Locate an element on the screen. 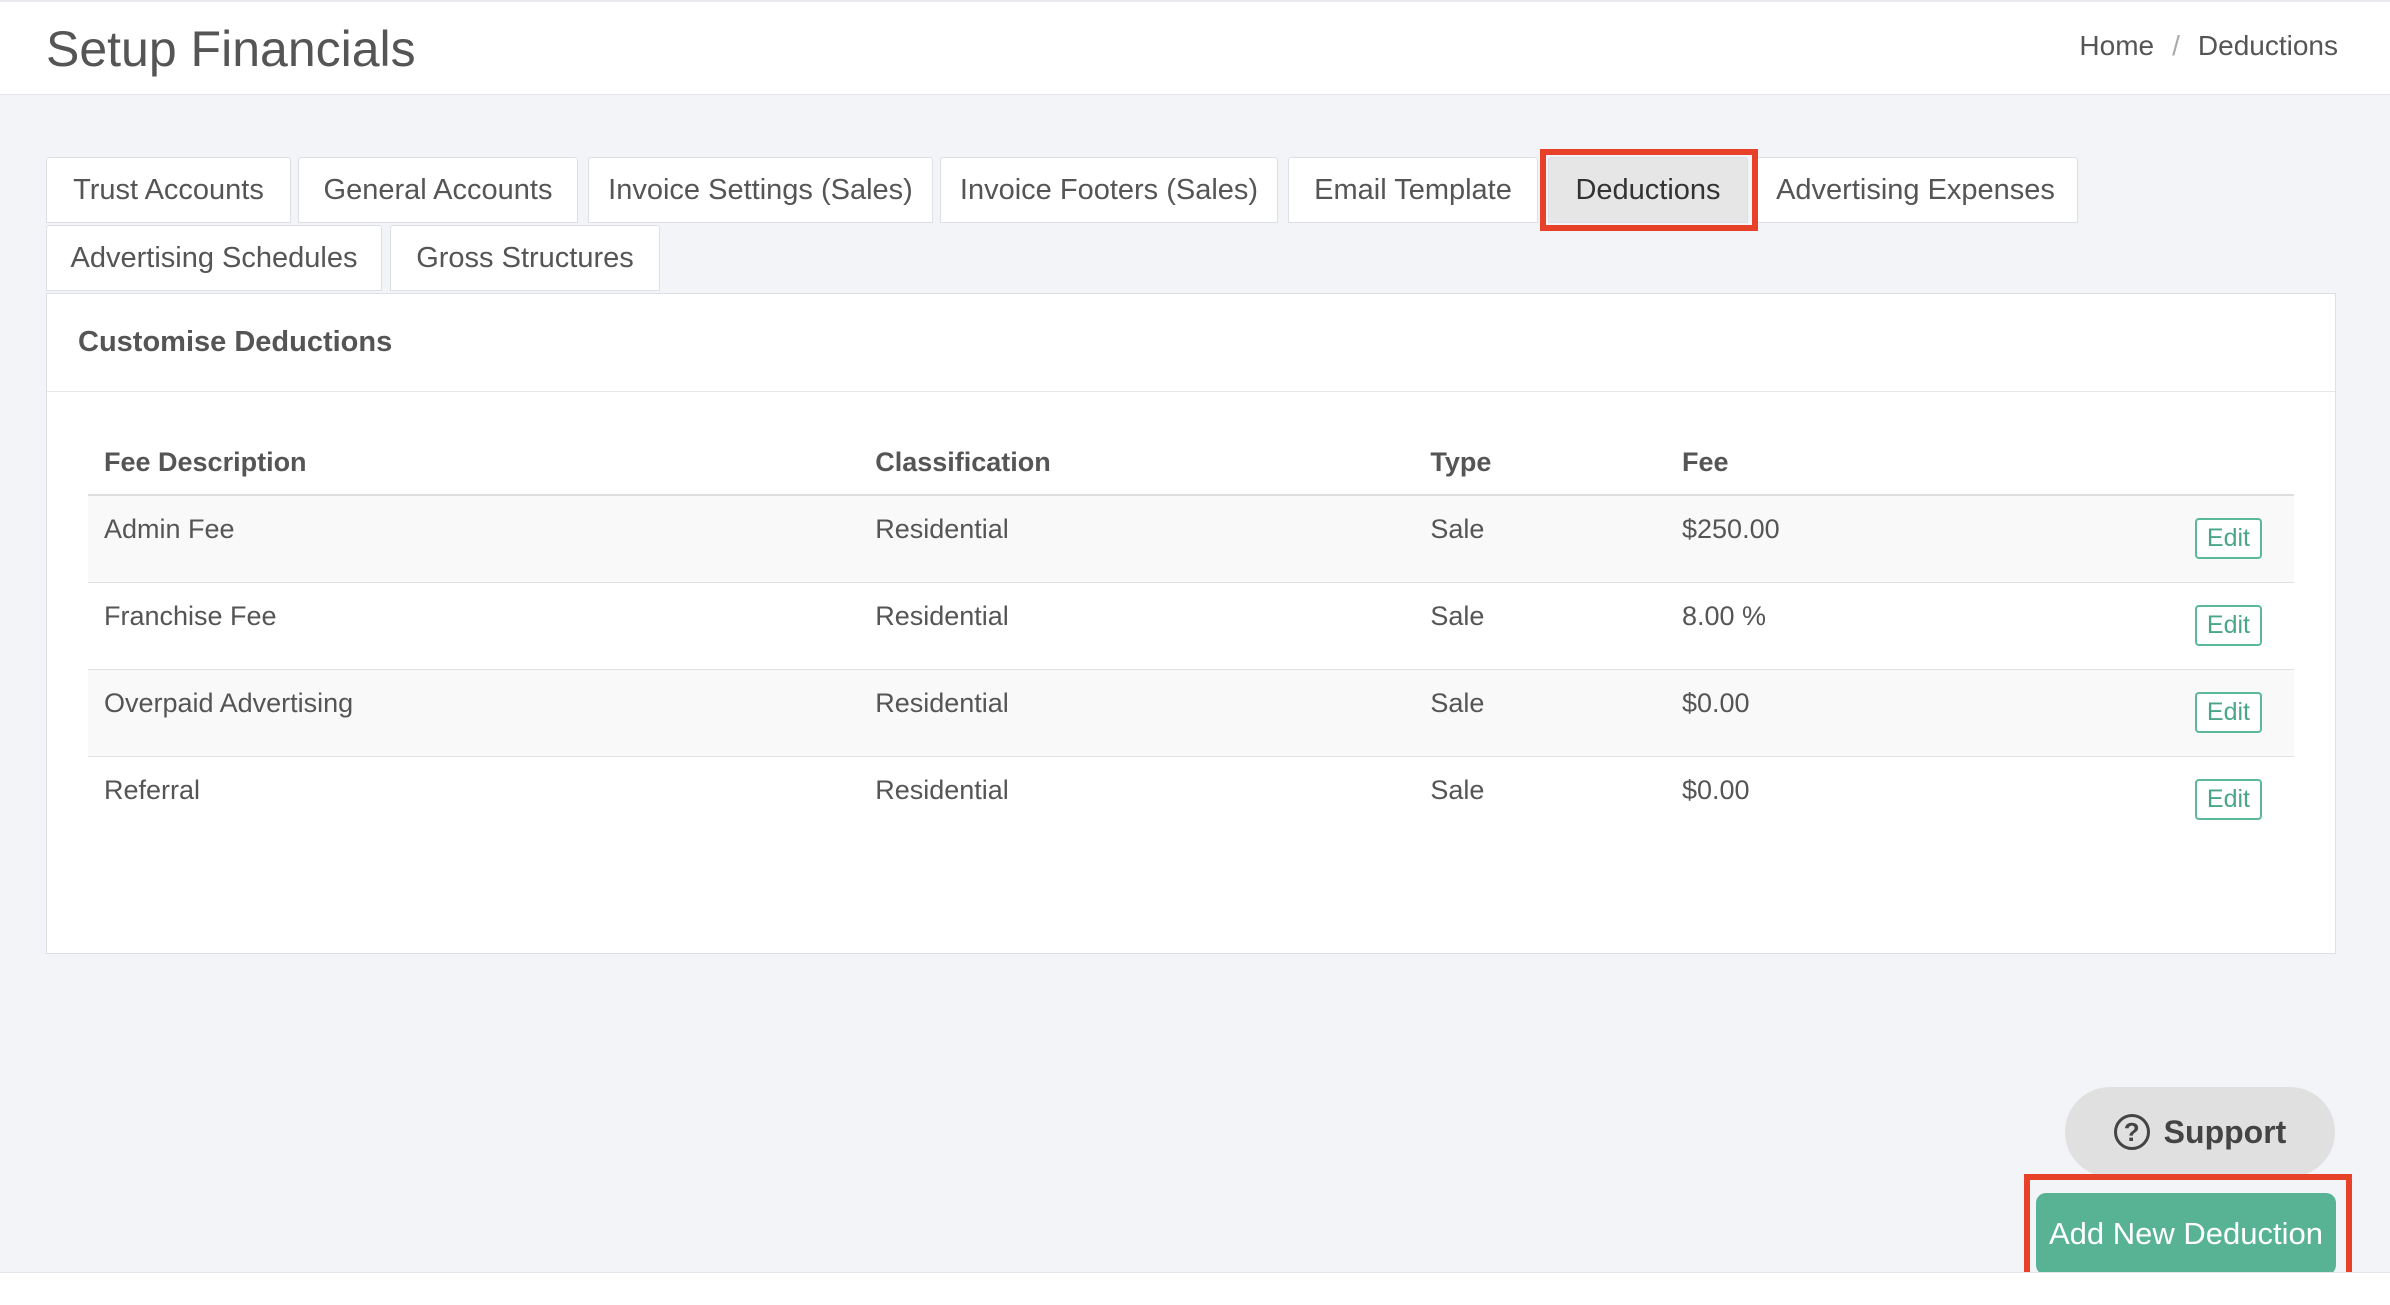 Image resolution: width=2390 pixels, height=1305 pixels. table-row: Admin Fee Residential Sale $250.00 Edit is located at coordinates (1191, 539).